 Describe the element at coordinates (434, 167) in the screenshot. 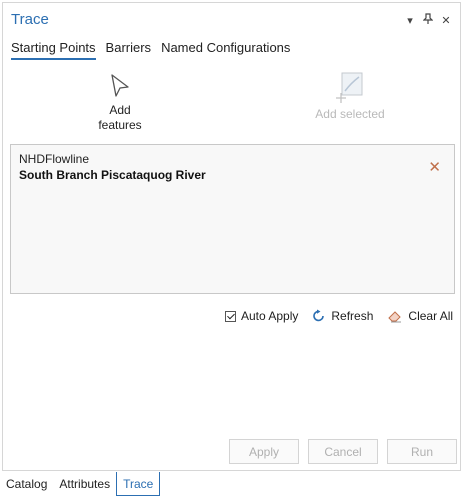

I see `remove-icon: ✕` at that location.